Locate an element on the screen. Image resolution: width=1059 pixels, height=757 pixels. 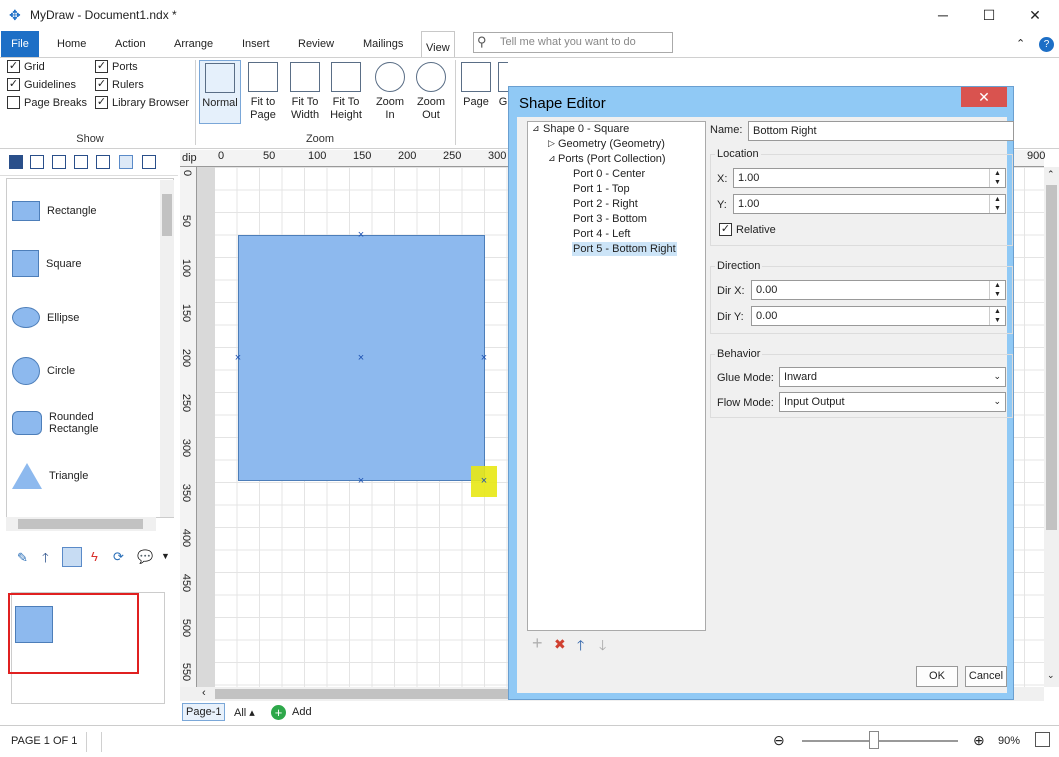
port-top-marker: × is located at coordinates (361, 235).